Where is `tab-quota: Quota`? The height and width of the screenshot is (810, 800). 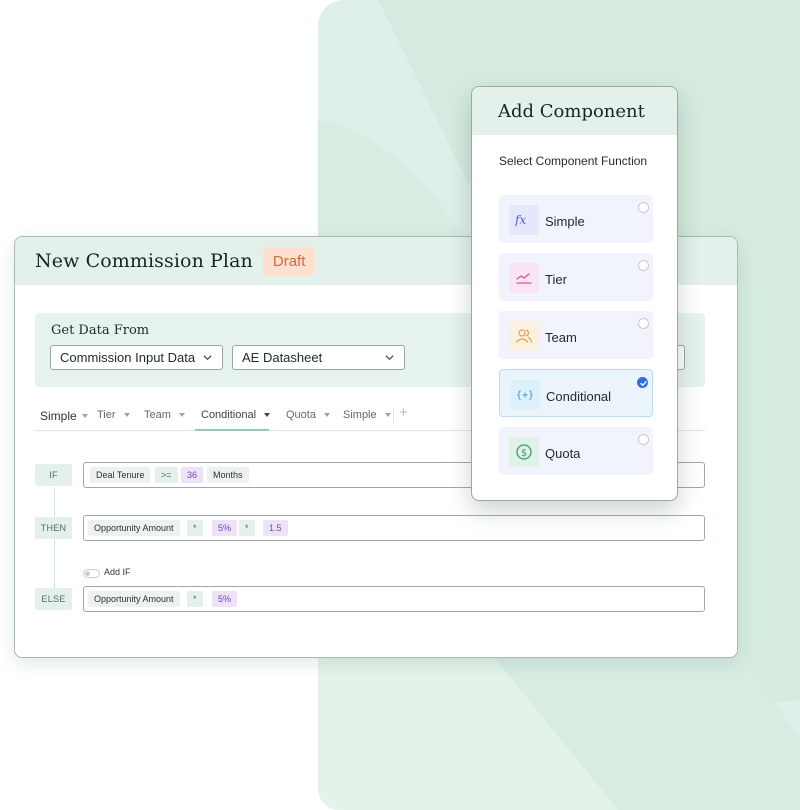 tab-quota: Quota is located at coordinates (308, 415).